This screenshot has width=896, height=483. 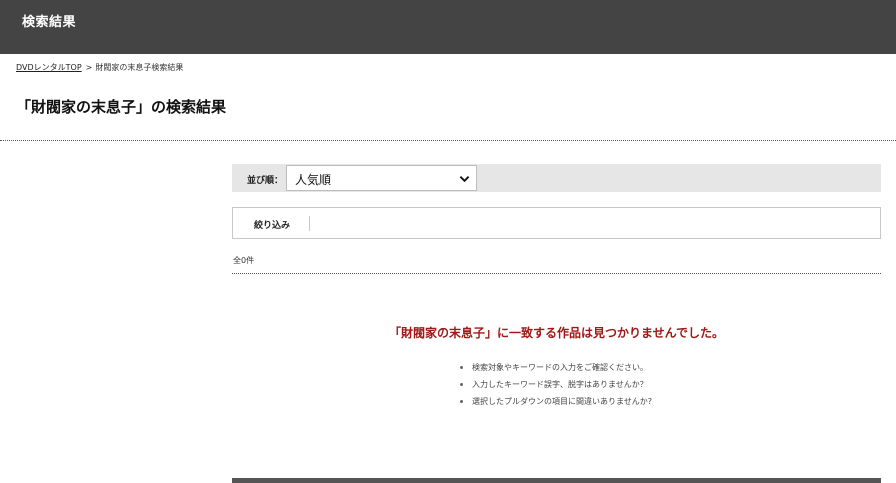 What do you see at coordinates (272, 224) in the screenshot?
I see `filter-toggle: 絞り込み` at bounding box center [272, 224].